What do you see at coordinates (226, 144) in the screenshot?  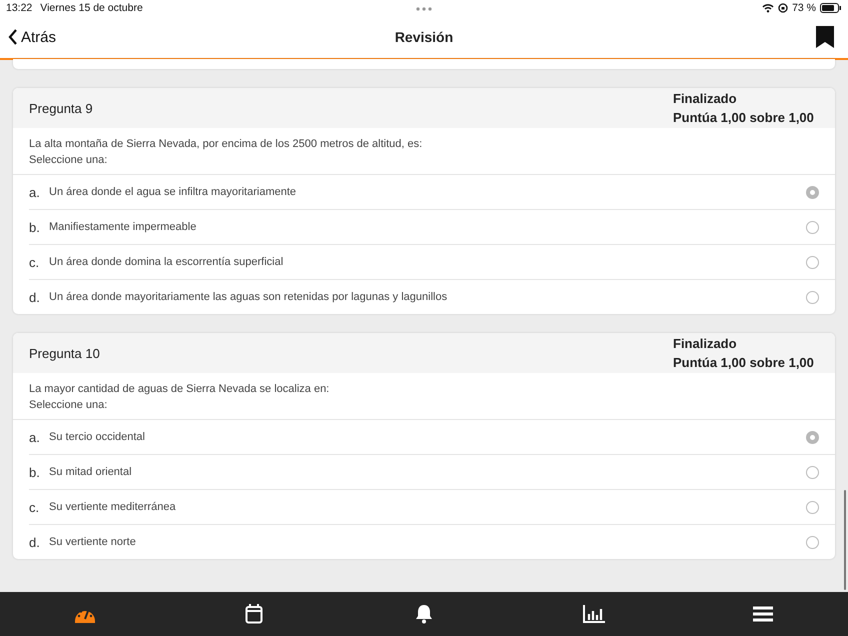 I see `question-text: La alta montaña de Sierra Nevada, por encima de los 2500 metros de altitud, es:` at bounding box center [226, 144].